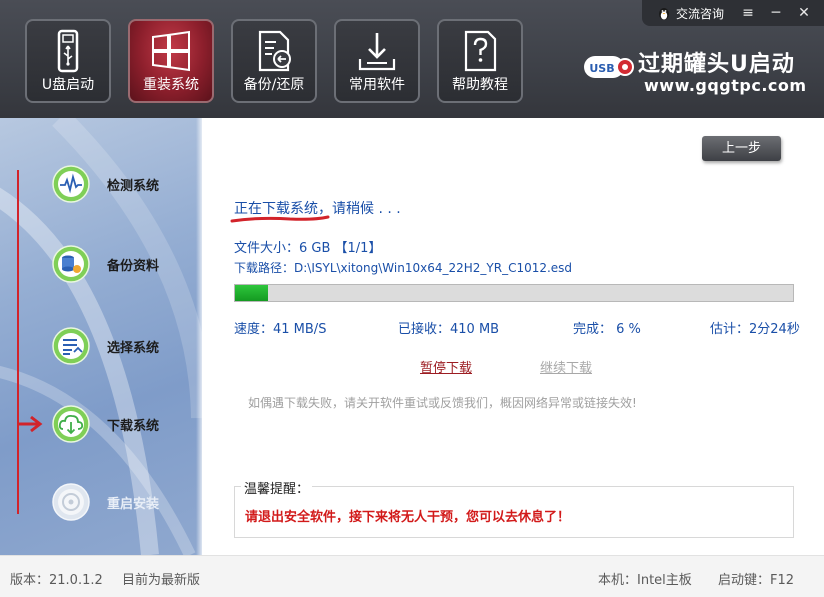 The width and height of the screenshot is (824, 597). I want to click on step-detect-system: 检测系统, so click(127, 184).